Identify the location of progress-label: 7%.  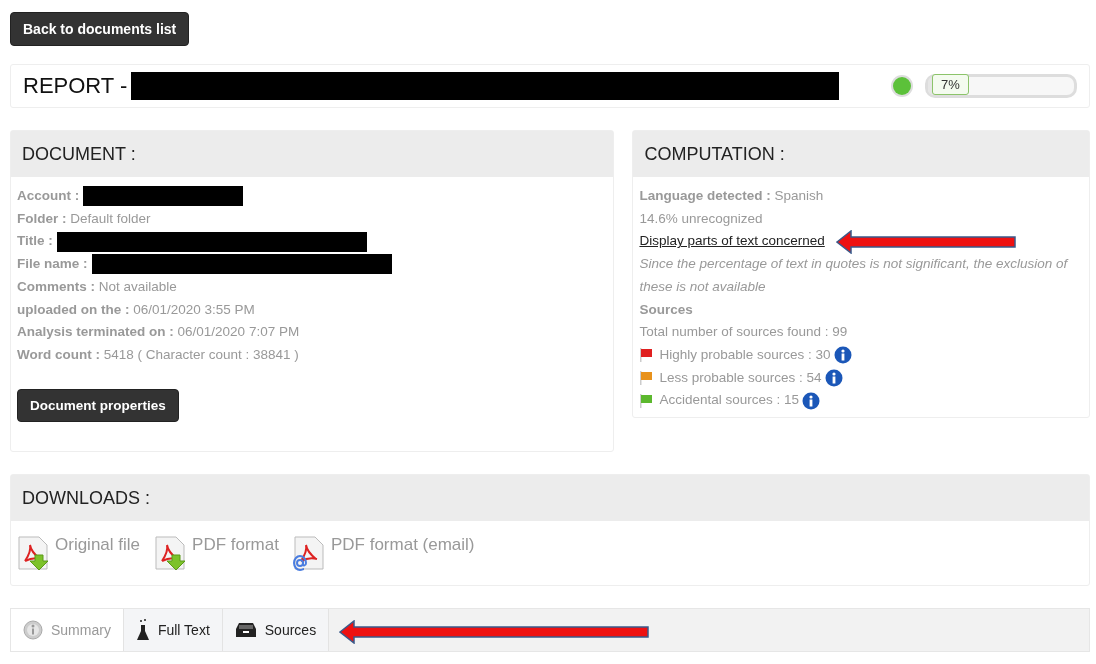
(950, 84).